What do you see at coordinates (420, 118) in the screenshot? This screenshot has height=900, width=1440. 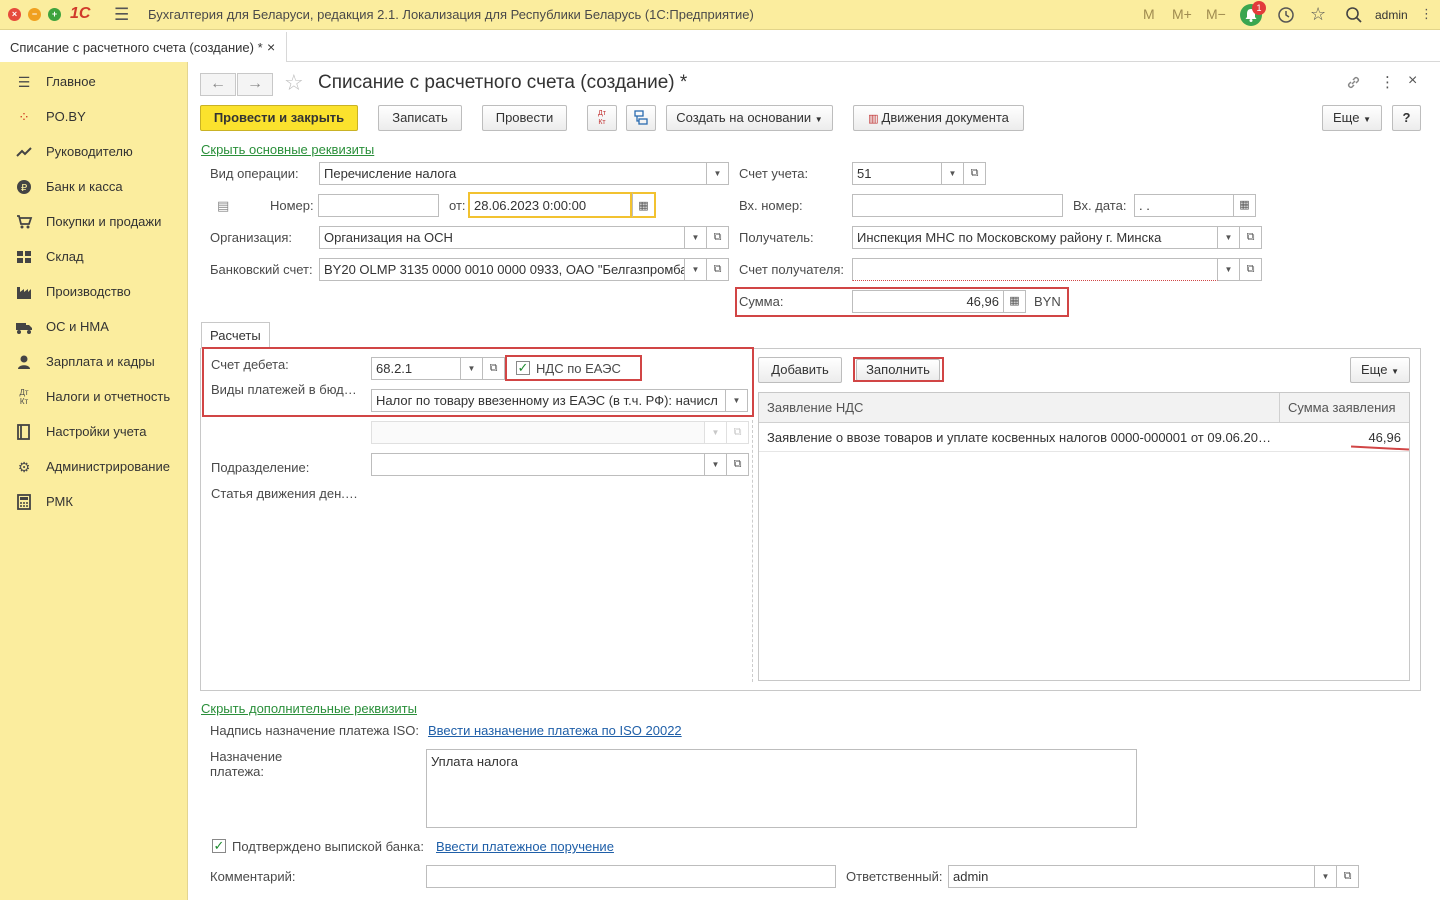 I see `save-button: Записать` at bounding box center [420, 118].